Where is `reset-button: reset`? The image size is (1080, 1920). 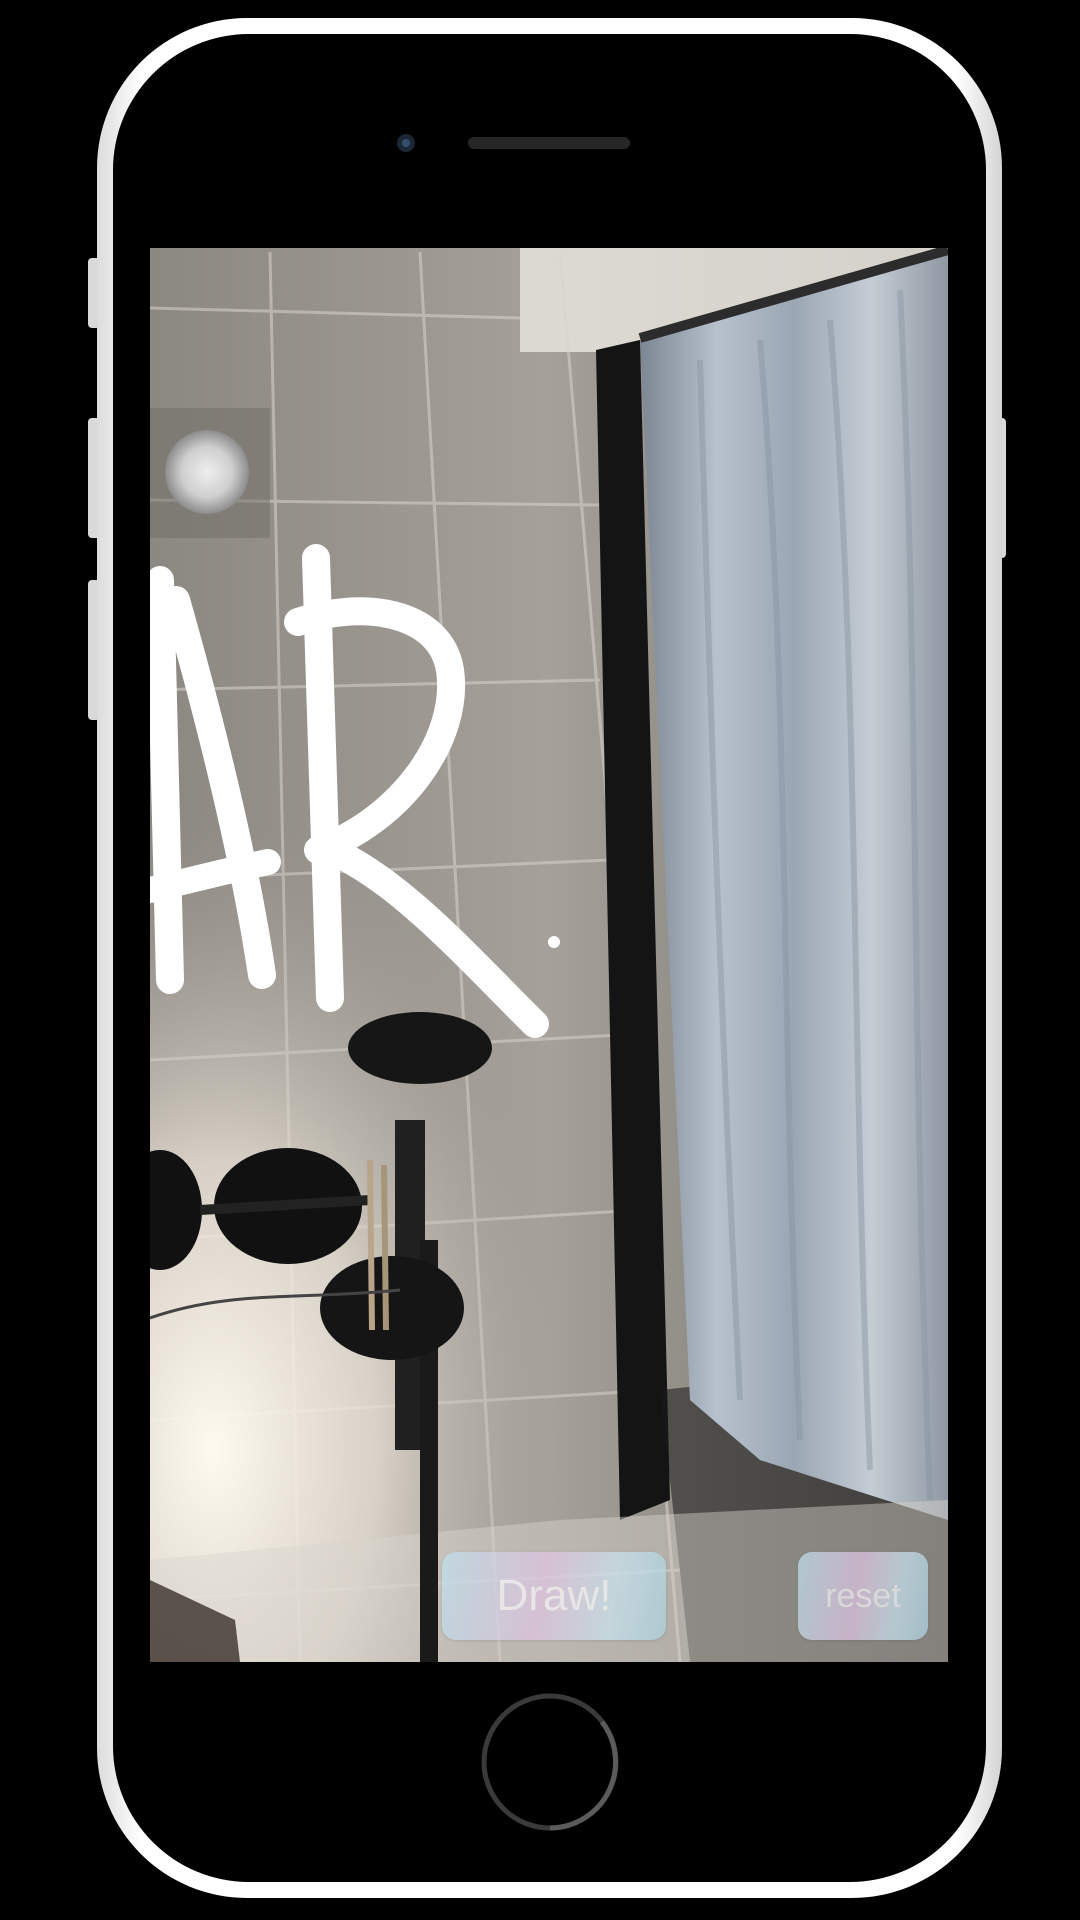 reset-button: reset is located at coordinates (863, 1596).